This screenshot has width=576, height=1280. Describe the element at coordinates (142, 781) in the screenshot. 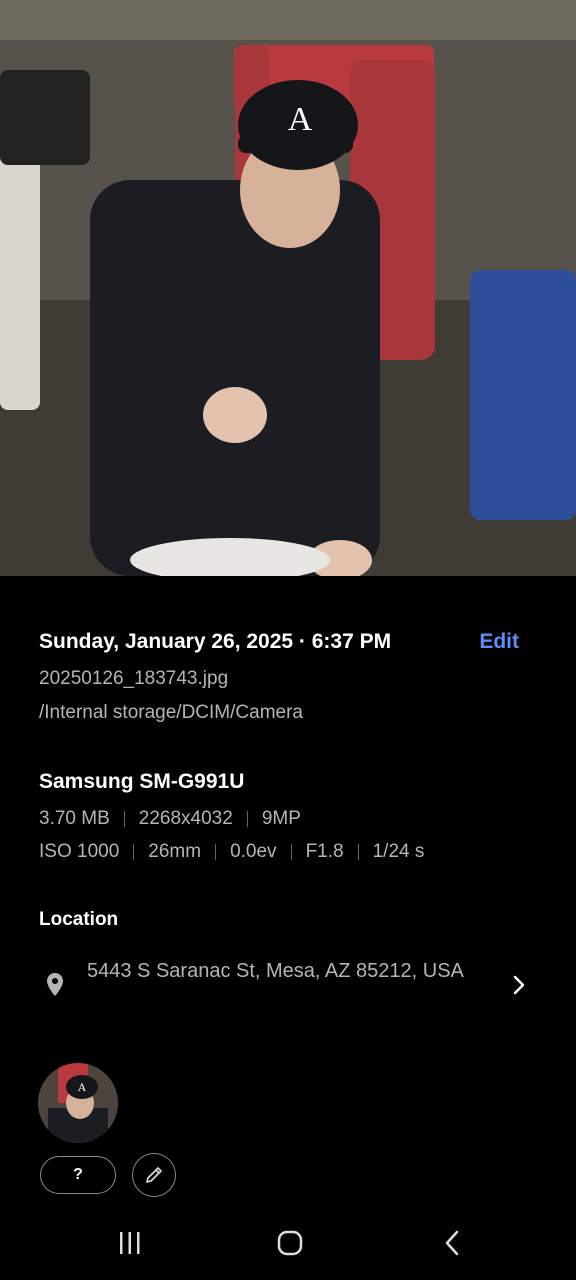

I see `device-name: Samsung SM-G991U` at that location.